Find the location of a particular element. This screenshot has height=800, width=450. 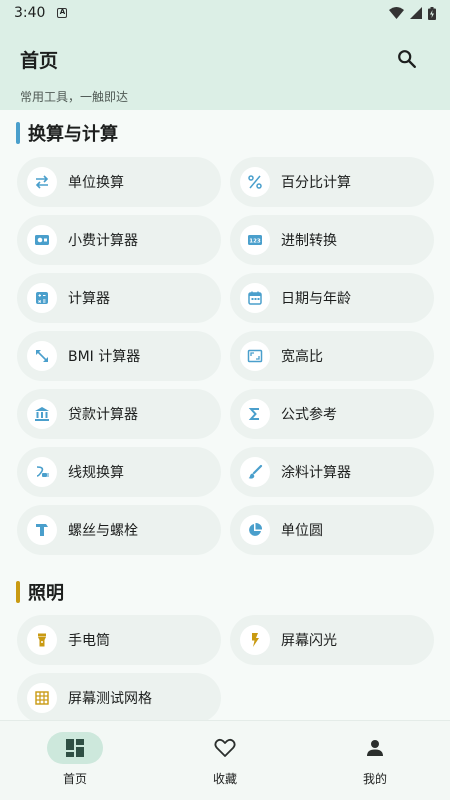

flash-bolt-icon is located at coordinates (255, 640).